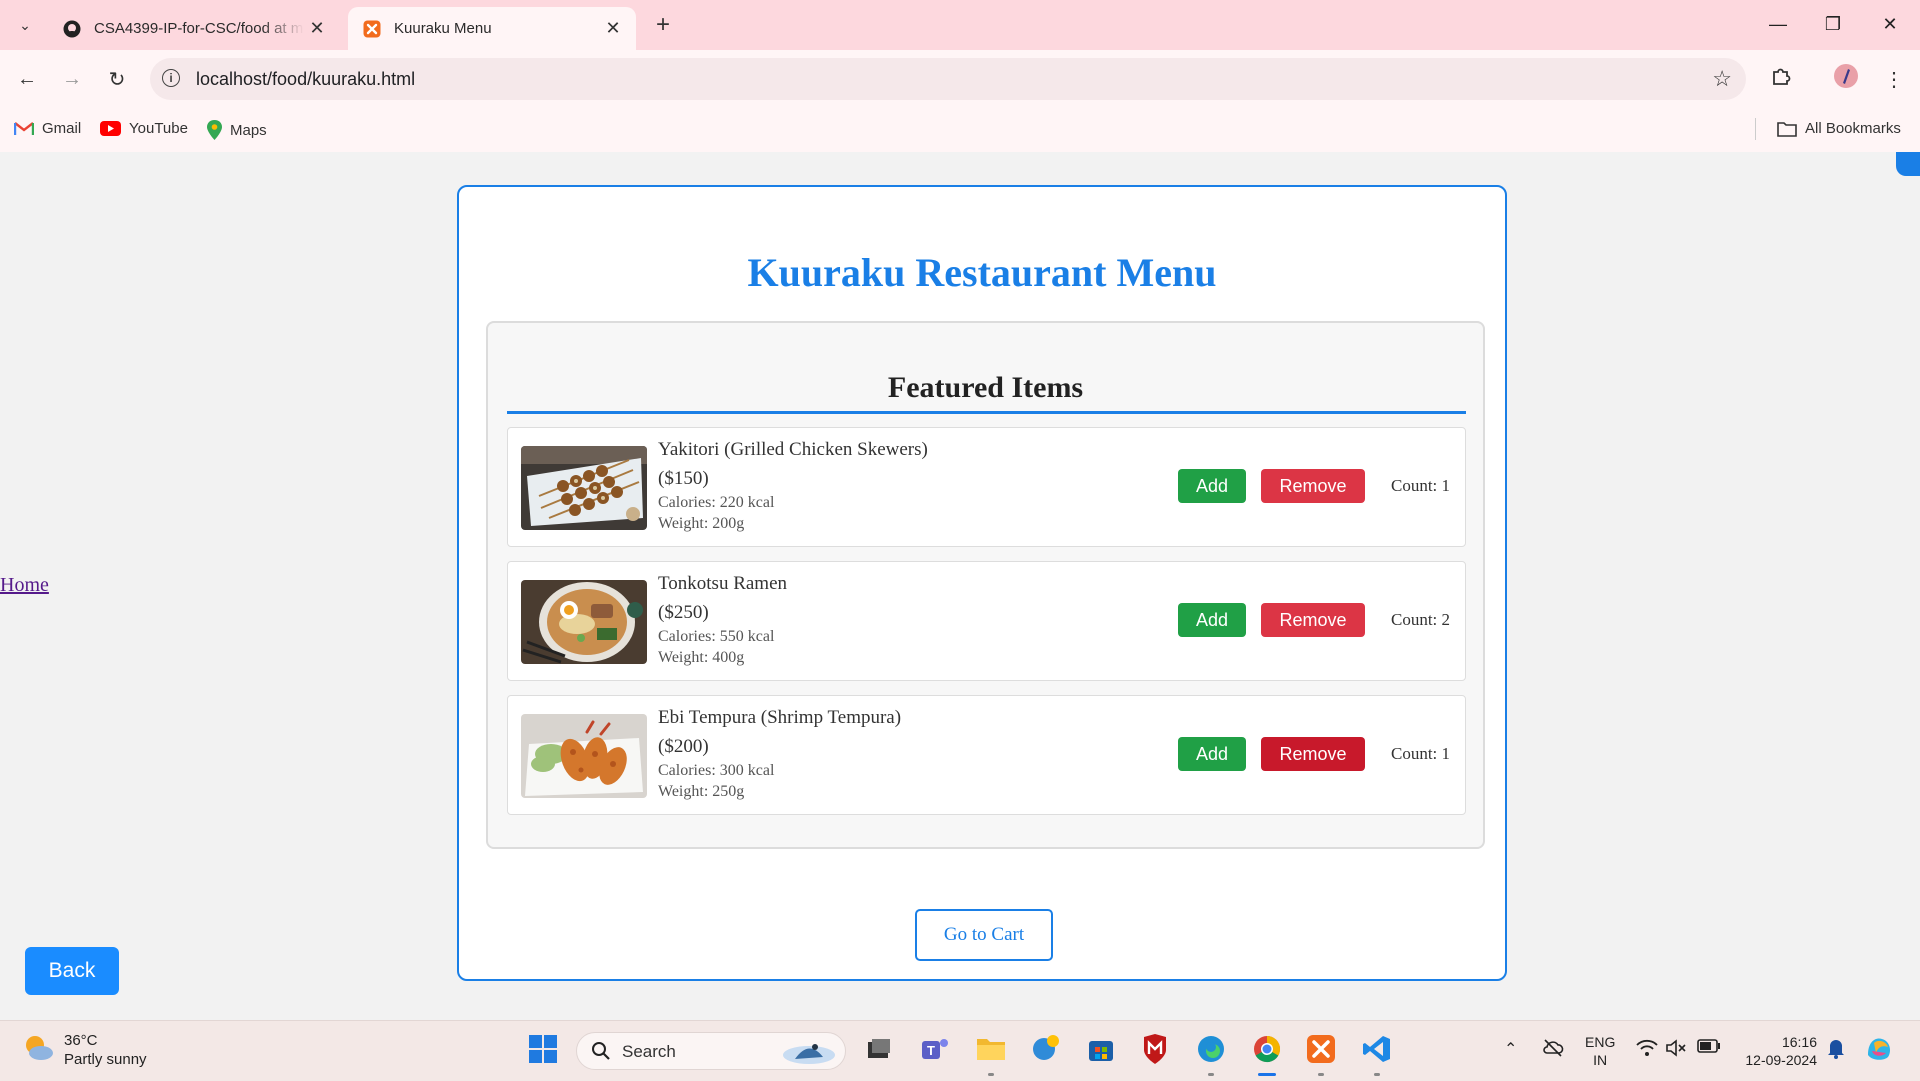 Image resolution: width=1920 pixels, height=1081 pixels. I want to click on maps-icon, so click(214, 130).